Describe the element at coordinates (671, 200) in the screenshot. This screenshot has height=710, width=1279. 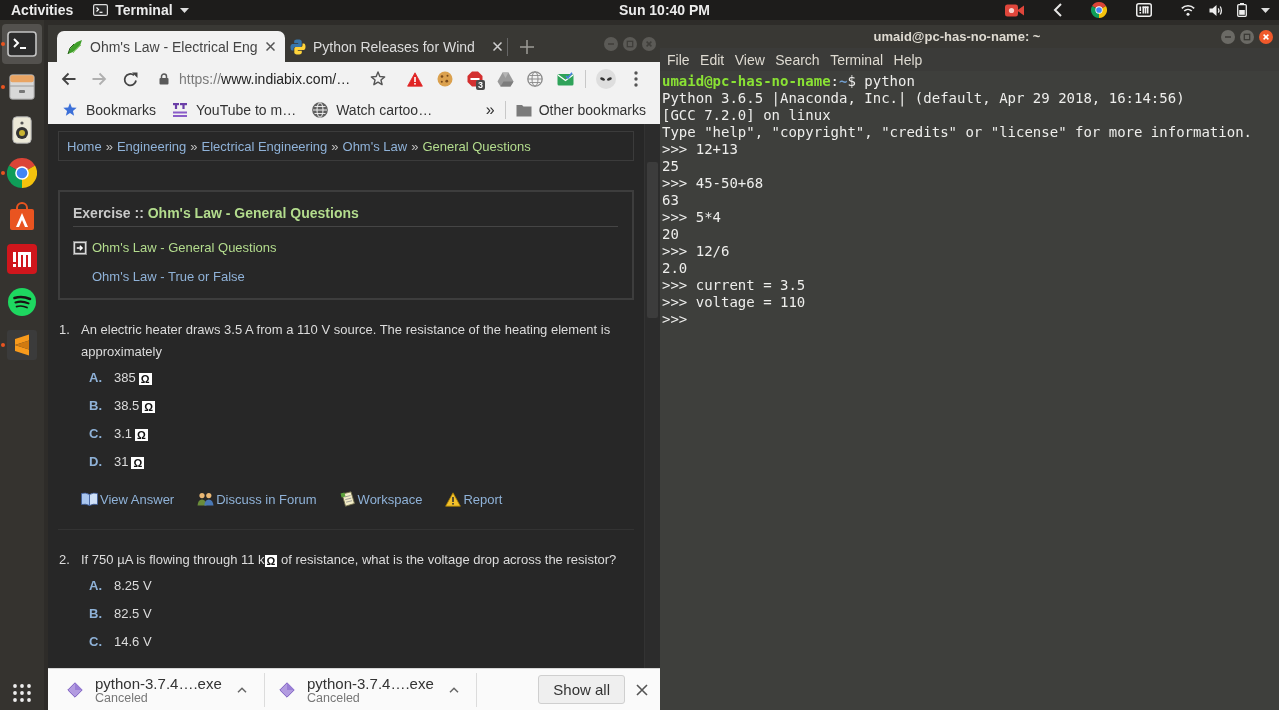
I see `terminal-line: 63` at that location.